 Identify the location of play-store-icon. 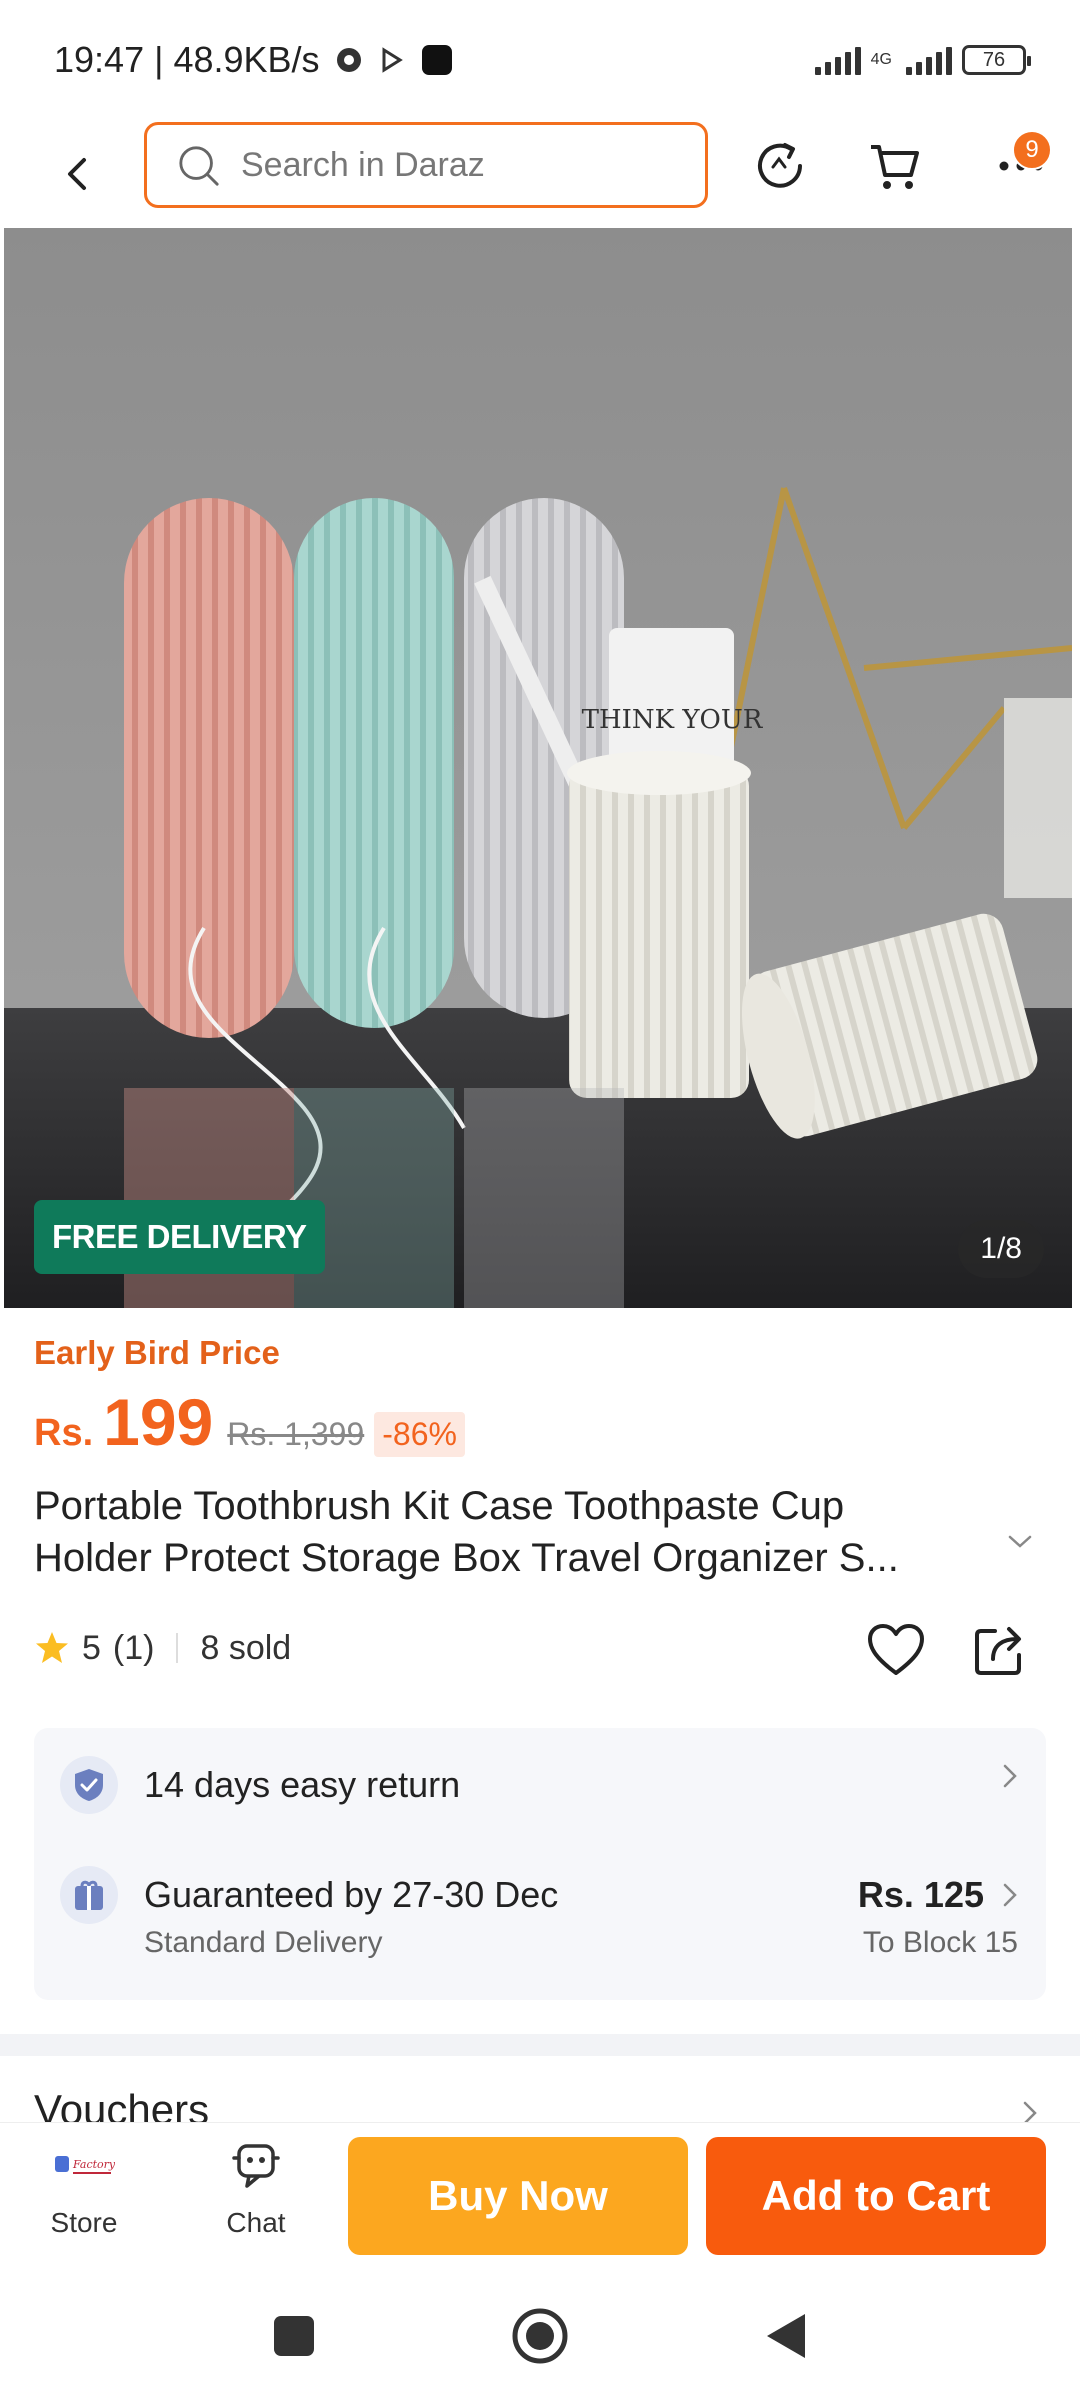
(392, 60).